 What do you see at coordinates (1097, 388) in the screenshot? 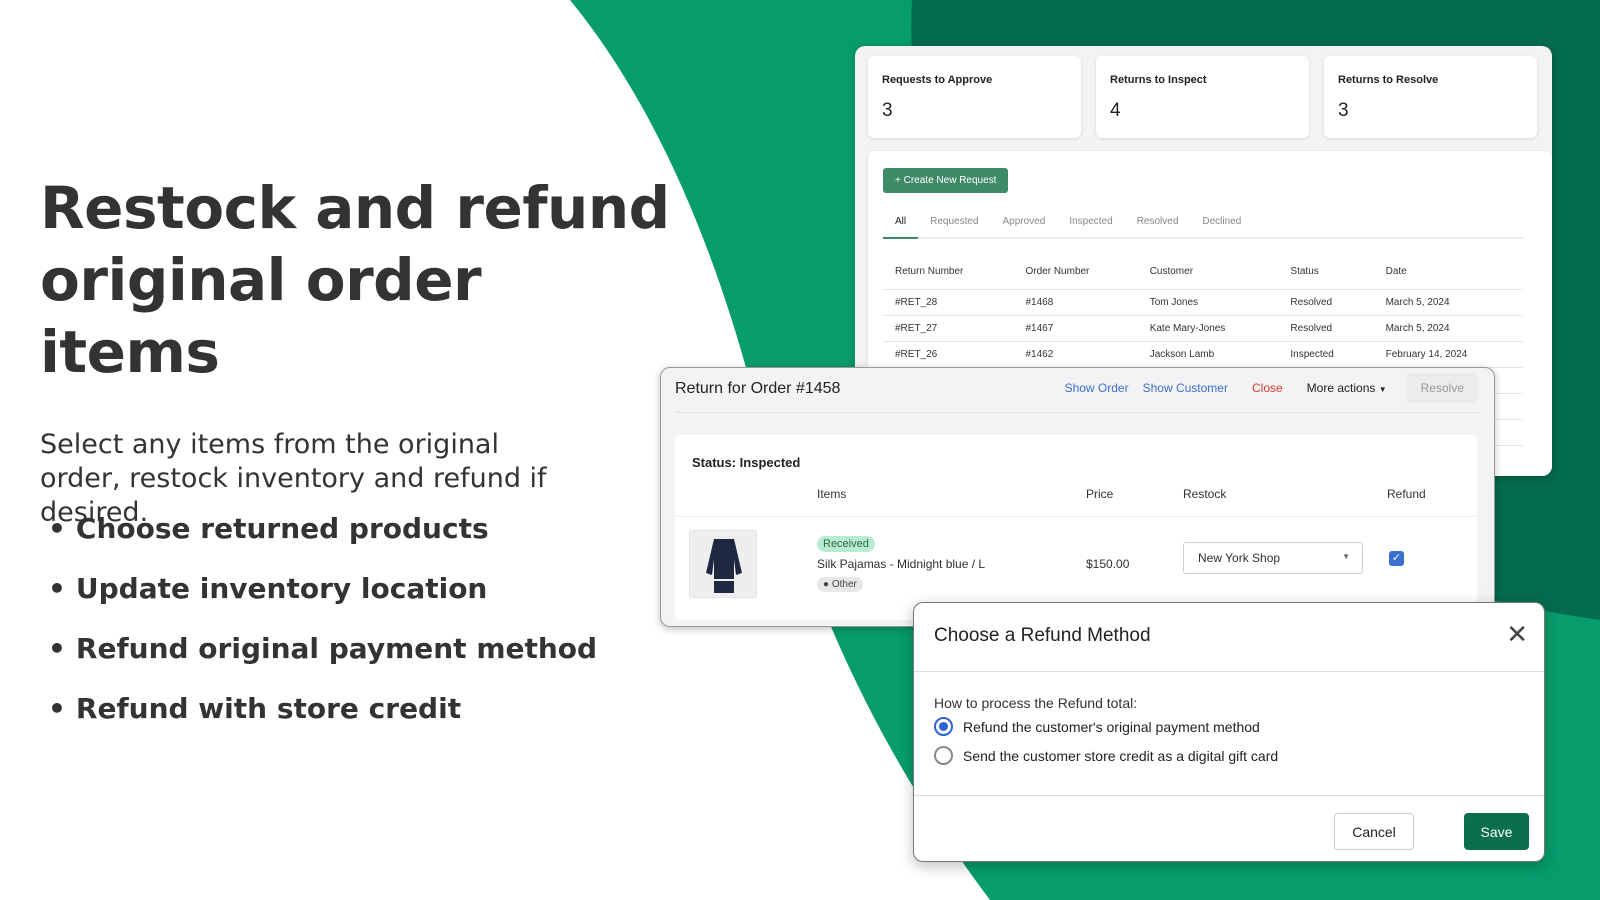
I see `show-order-link: Show Order` at bounding box center [1097, 388].